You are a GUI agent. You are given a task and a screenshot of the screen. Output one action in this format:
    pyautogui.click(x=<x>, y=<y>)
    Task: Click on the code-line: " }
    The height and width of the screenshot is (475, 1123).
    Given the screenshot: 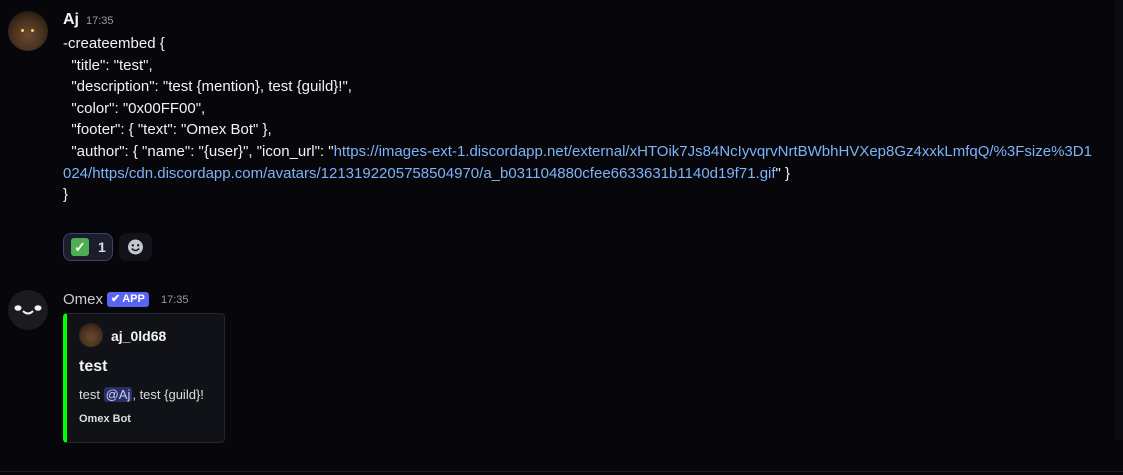 What is the action you would take?
    pyautogui.click(x=783, y=173)
    